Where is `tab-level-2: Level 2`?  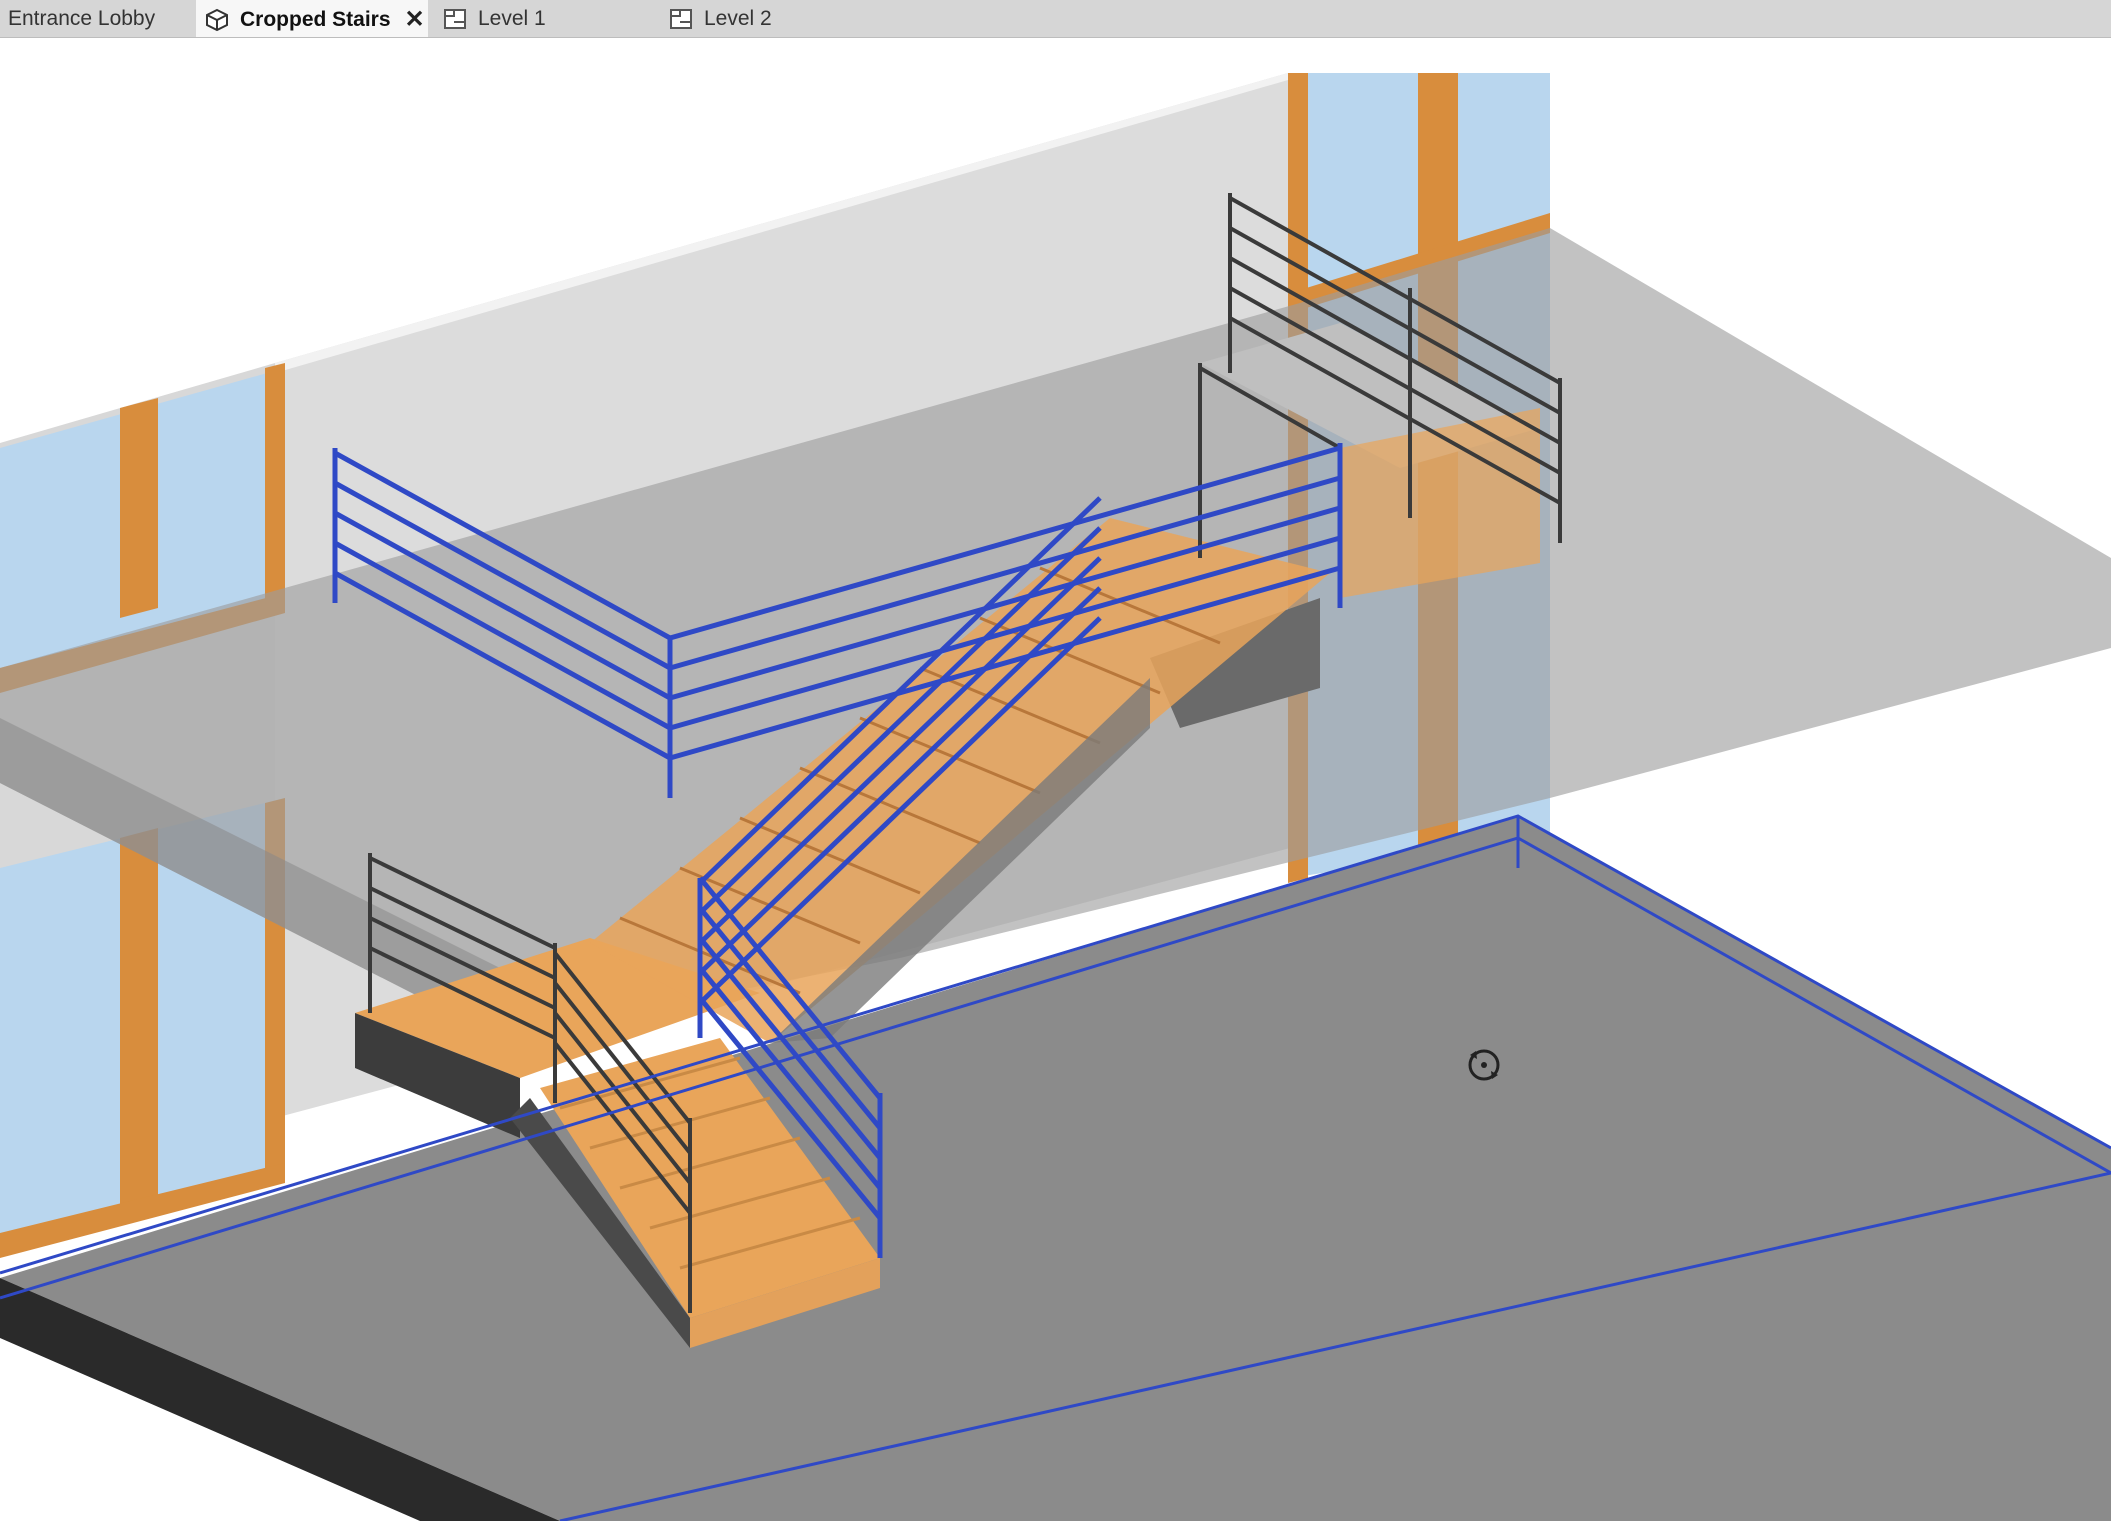
tab-level-2: Level 2 is located at coordinates (774, 18).